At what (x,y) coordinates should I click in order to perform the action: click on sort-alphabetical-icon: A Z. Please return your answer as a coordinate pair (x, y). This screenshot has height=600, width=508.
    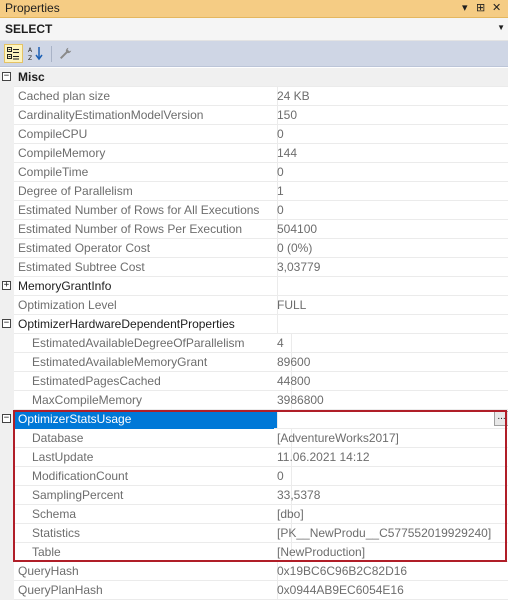
    Looking at the image, I should click on (35, 54).